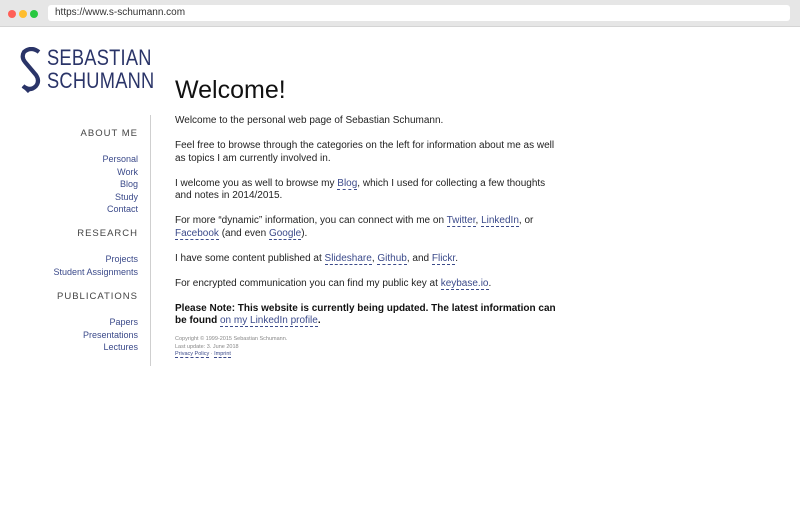  What do you see at coordinates (69, 209) in the screenshot?
I see `nav-item-contact: Contact` at bounding box center [69, 209].